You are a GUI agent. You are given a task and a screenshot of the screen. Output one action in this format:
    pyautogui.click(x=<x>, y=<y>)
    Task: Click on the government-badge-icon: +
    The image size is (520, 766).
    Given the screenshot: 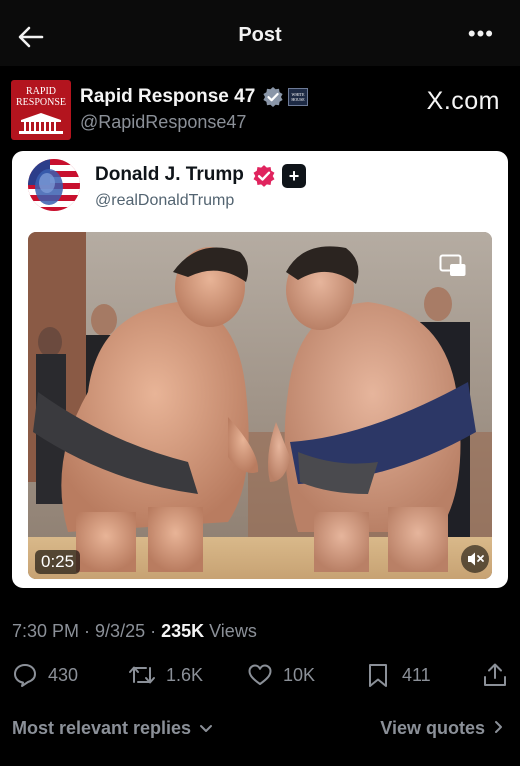 What is the action you would take?
    pyautogui.click(x=294, y=176)
    